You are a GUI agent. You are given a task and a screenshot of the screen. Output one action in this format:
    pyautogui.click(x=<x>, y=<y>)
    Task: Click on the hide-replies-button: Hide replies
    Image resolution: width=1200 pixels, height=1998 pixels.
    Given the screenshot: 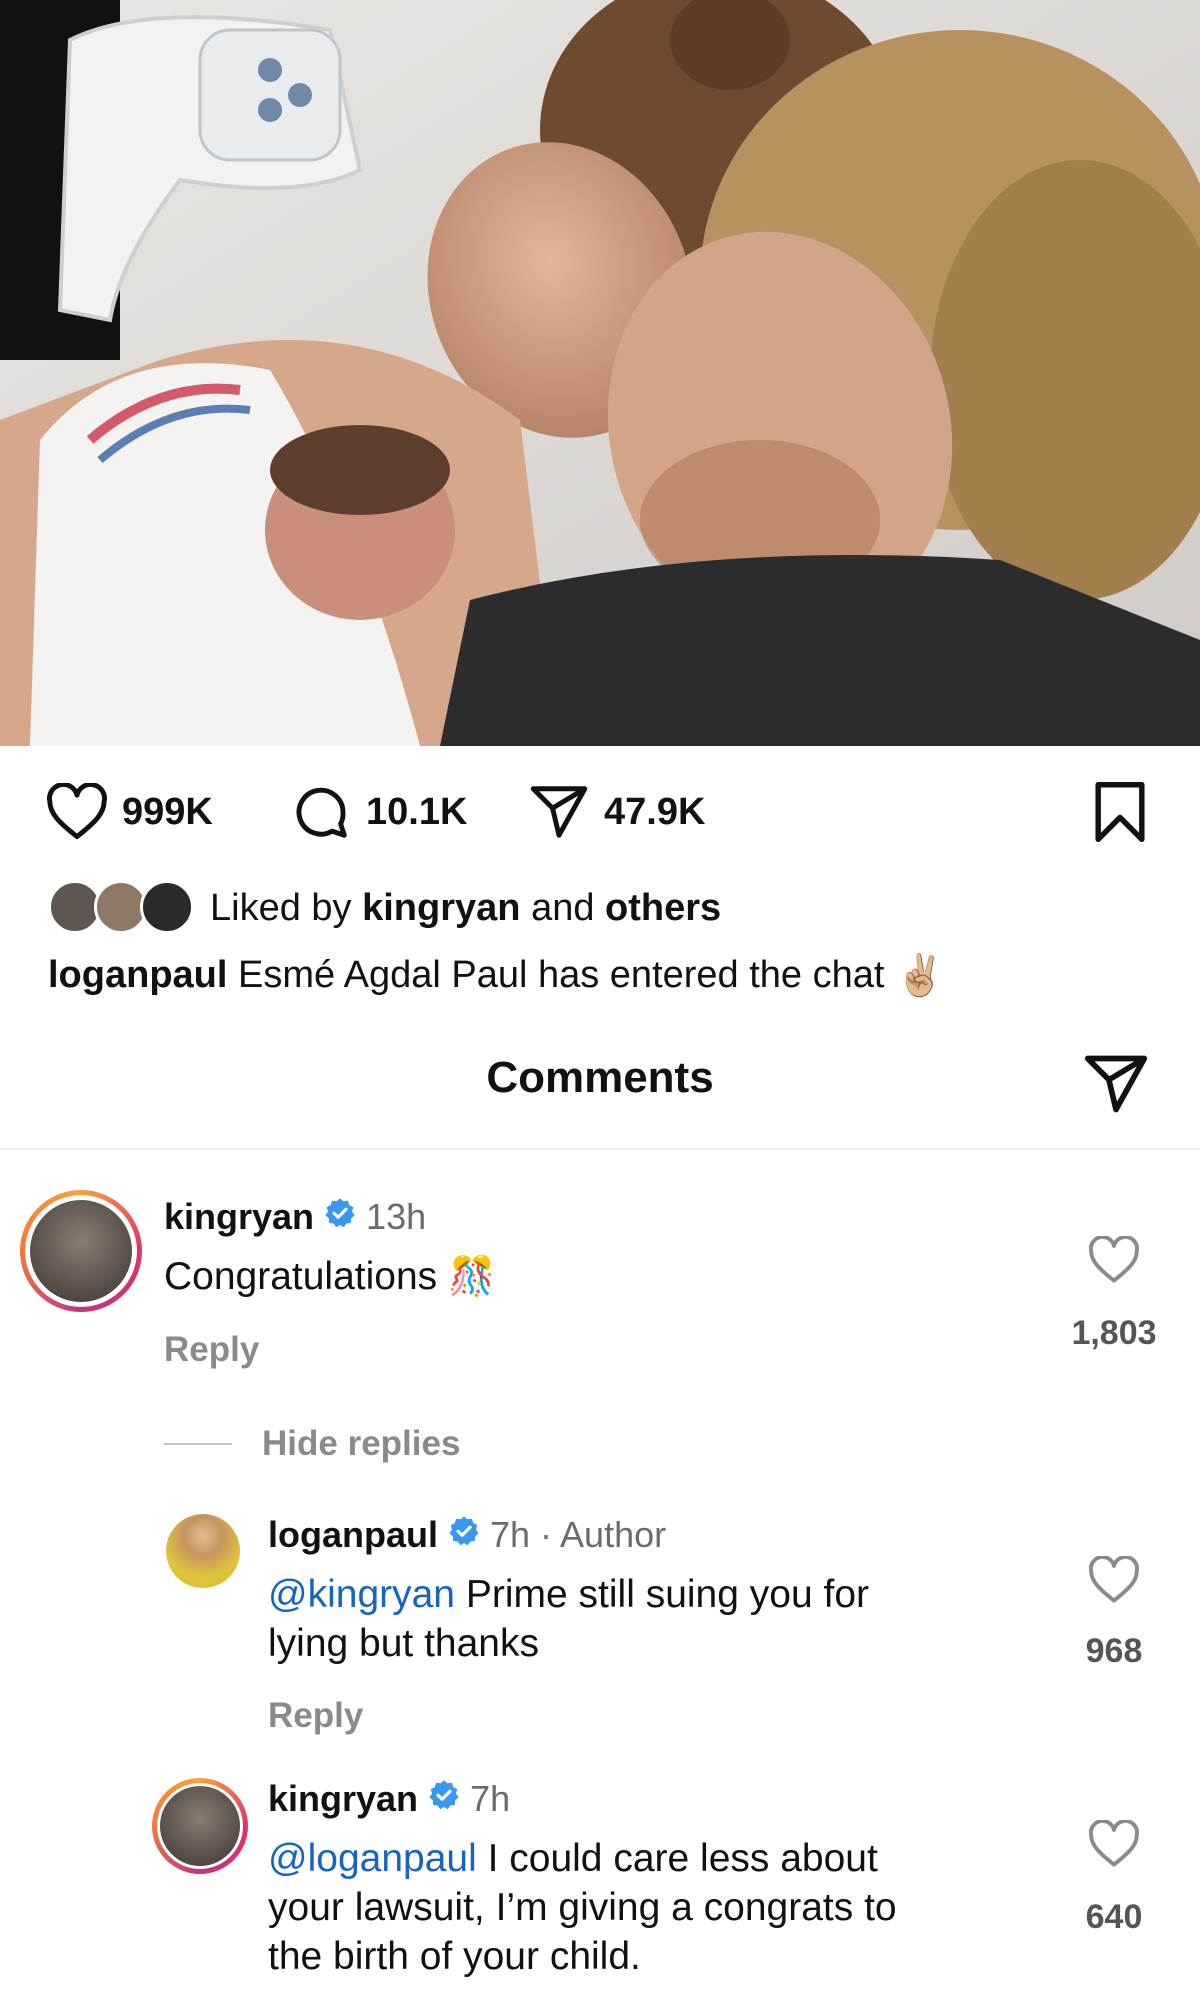 What is the action you would take?
    pyautogui.click(x=312, y=1444)
    